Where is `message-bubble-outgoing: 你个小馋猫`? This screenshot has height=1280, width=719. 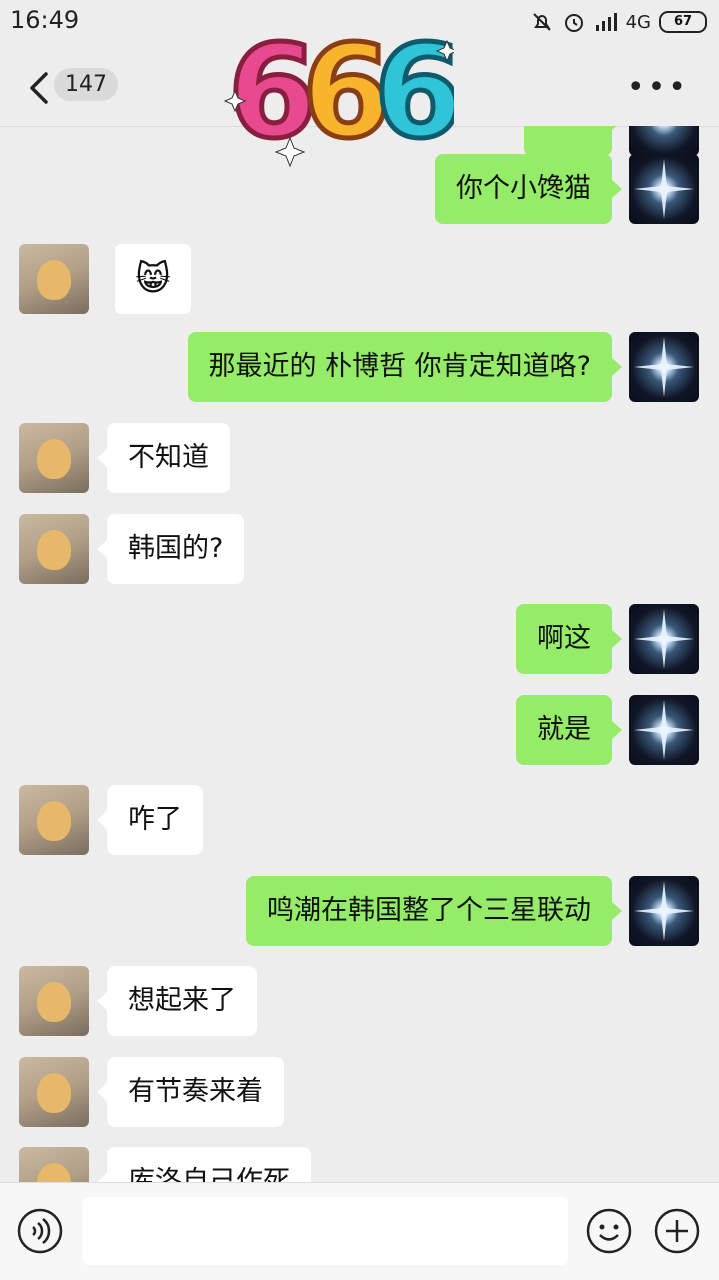
message-bubble-outgoing: 你个小馋猫 is located at coordinates (528, 189).